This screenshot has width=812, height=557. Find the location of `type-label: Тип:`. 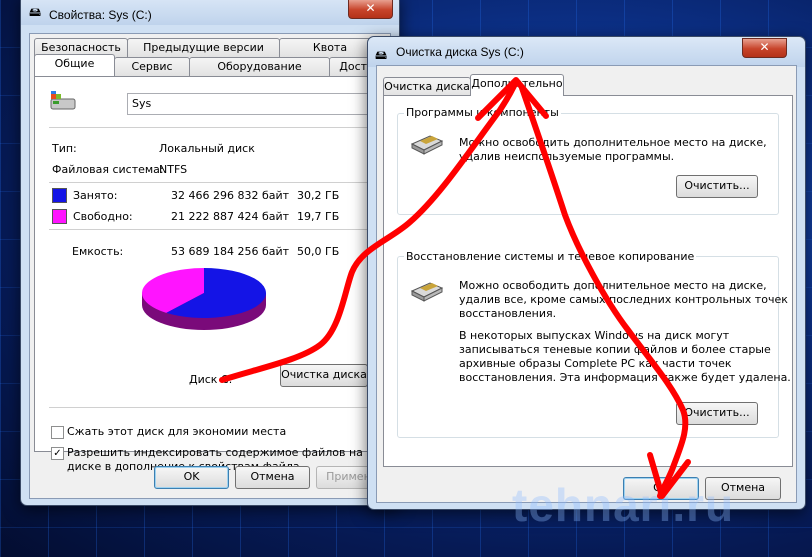

type-label: Тип: is located at coordinates (64, 148).